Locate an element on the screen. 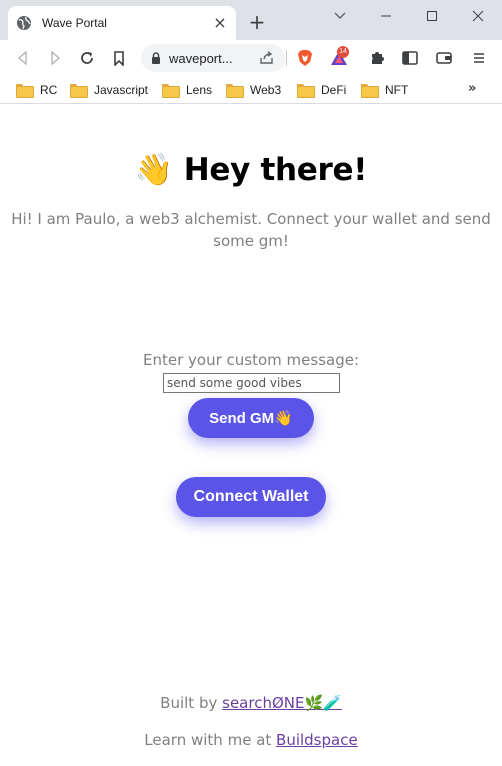 This screenshot has height=766, width=502. more-bookmarks-icon: » is located at coordinates (472, 88).